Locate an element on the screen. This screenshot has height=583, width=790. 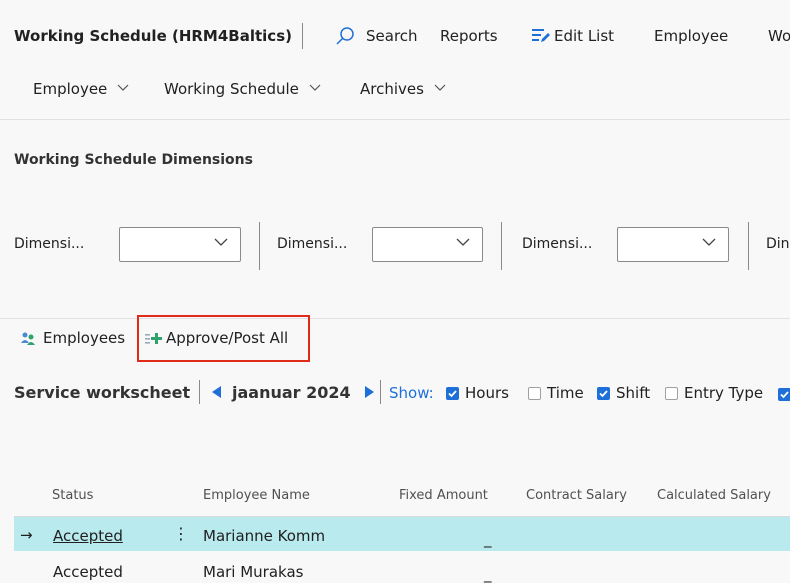
menu-working-schedule: Working Schedule is located at coordinates (242, 89).